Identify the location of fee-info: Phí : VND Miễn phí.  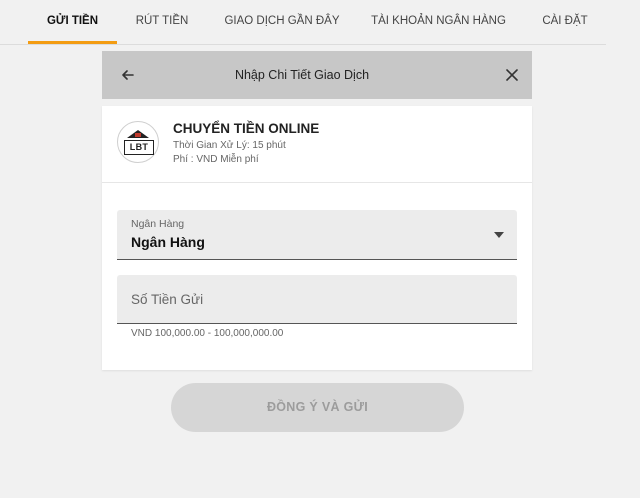
(216, 159).